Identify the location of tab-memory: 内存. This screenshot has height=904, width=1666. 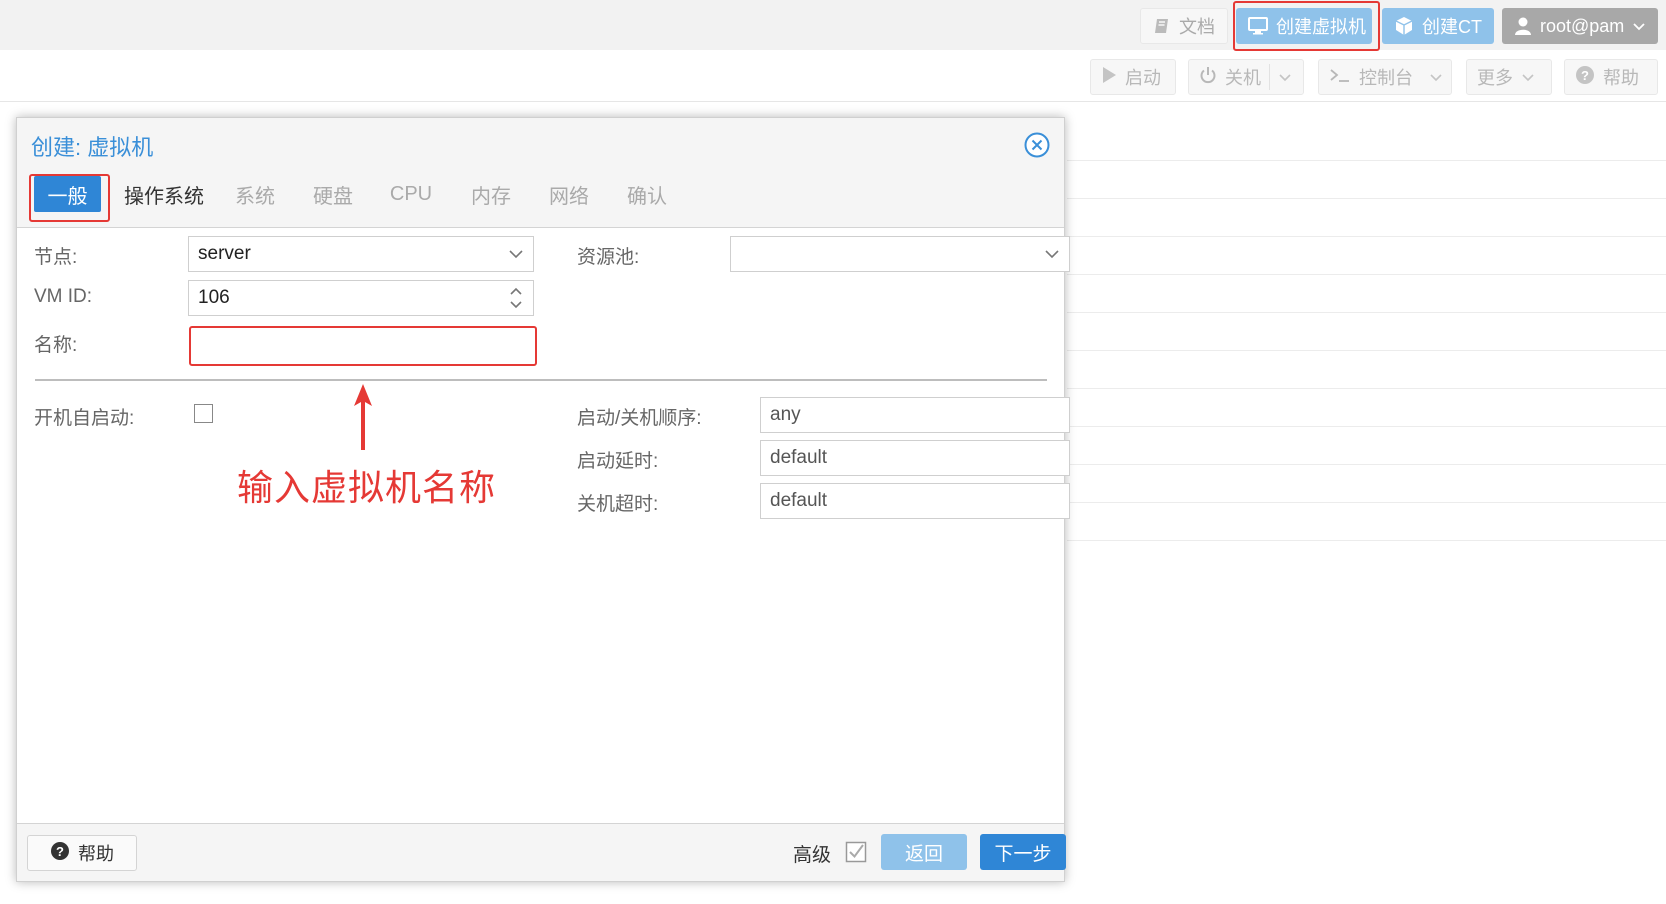
(491, 194).